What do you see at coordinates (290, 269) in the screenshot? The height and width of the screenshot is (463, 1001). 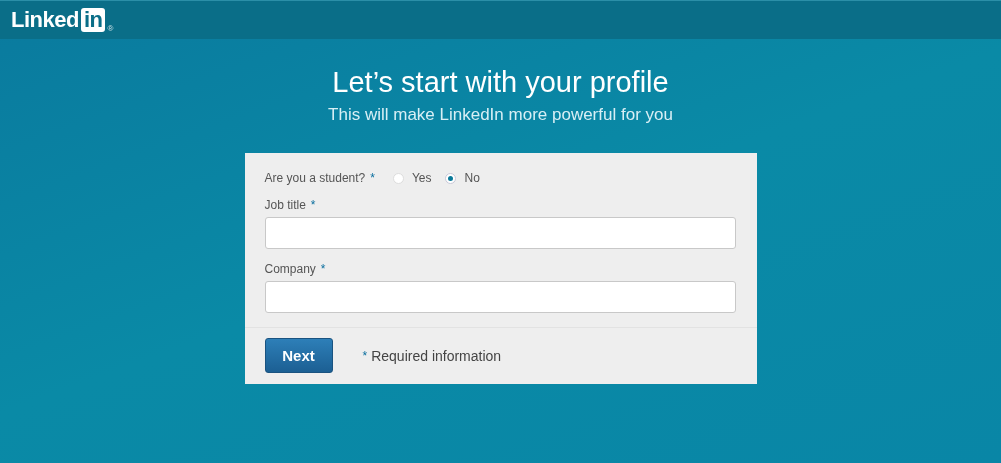 I see `field-label: Company` at bounding box center [290, 269].